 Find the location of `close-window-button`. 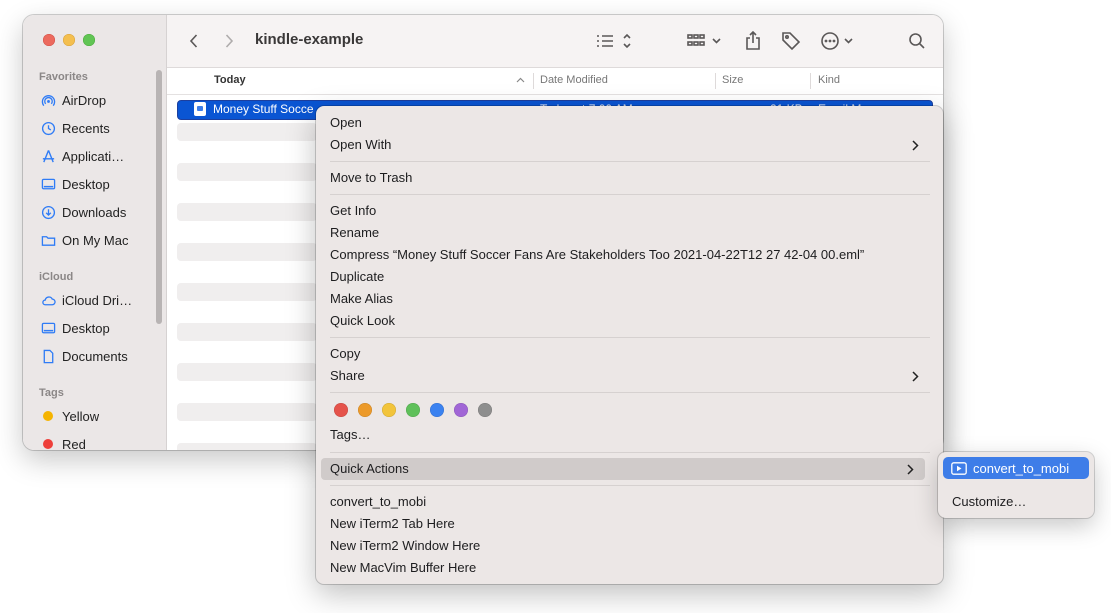

close-window-button is located at coordinates (49, 40).